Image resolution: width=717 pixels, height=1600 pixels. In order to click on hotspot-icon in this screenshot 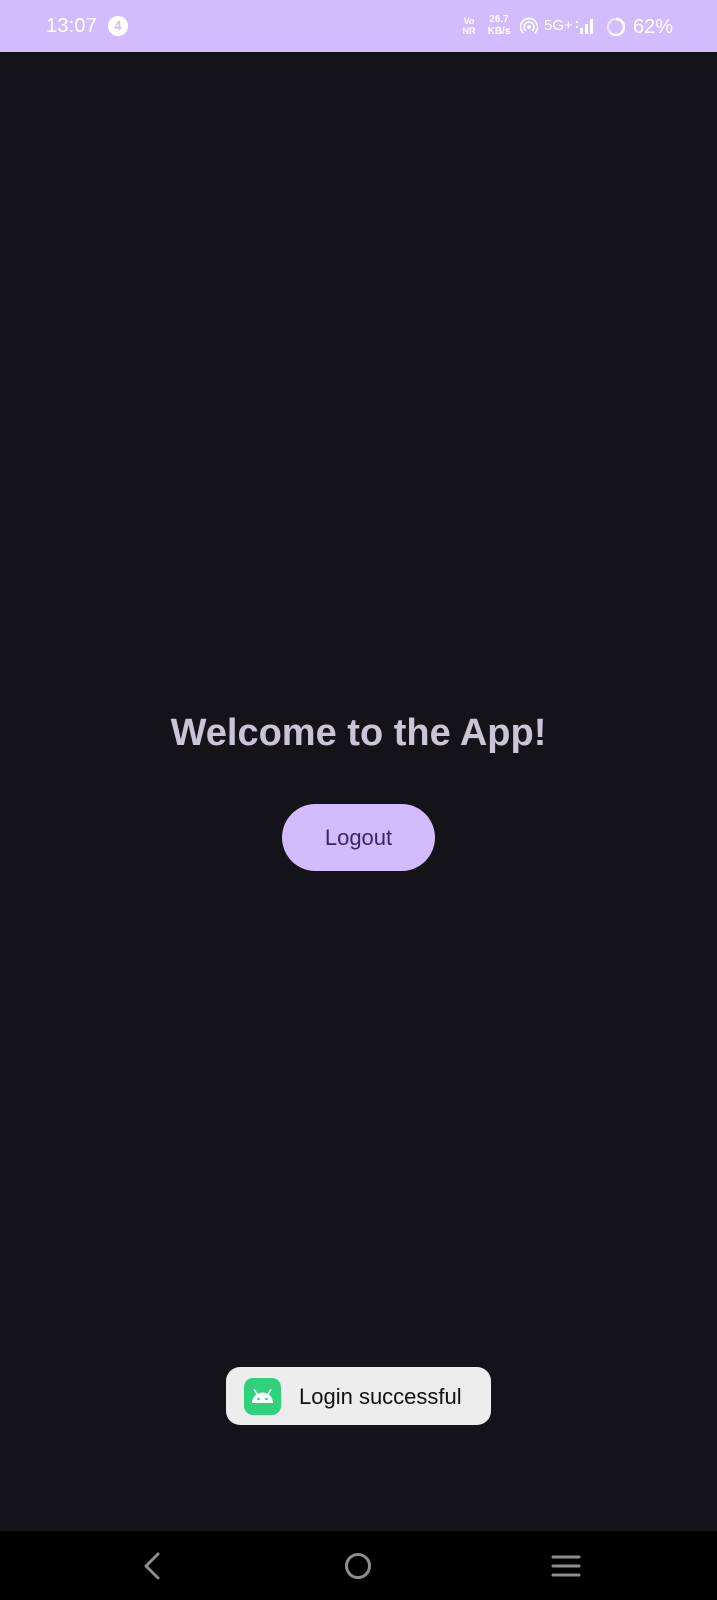, I will do `click(529, 25)`.